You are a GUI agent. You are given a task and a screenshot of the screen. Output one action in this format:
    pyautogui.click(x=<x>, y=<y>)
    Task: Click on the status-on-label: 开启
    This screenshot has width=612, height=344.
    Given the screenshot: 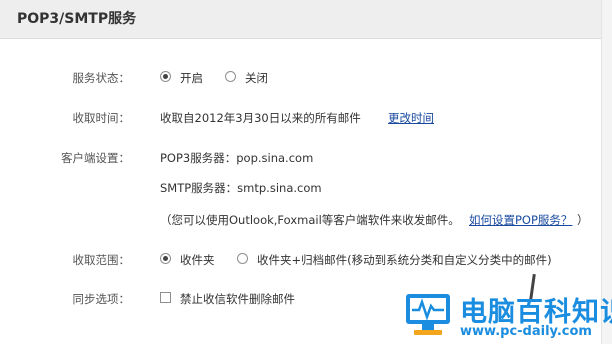 What is the action you would take?
    pyautogui.click(x=191, y=78)
    